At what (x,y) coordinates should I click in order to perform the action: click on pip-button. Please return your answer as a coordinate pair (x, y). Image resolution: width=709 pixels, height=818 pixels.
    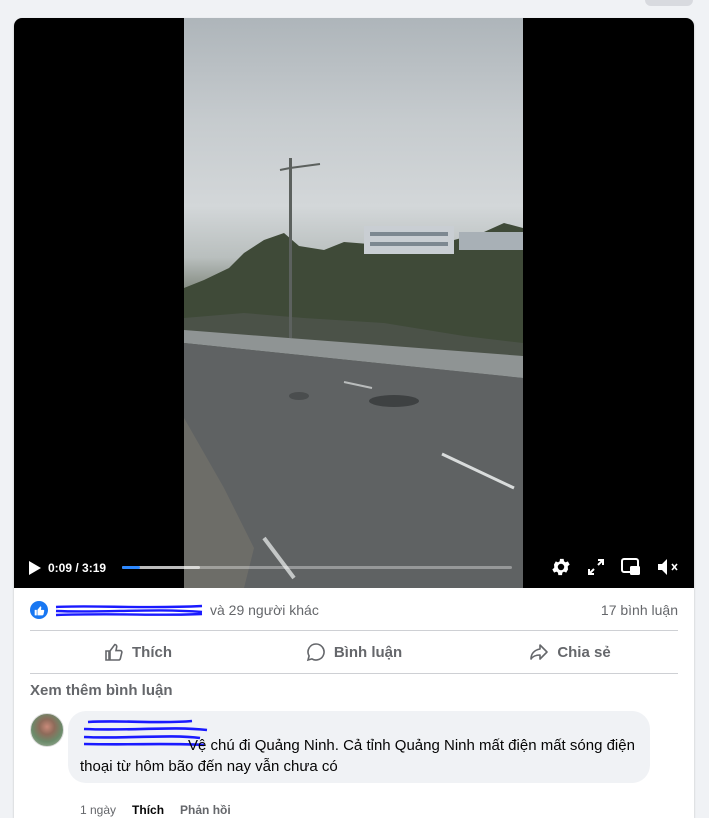
    Looking at the image, I should click on (631, 567).